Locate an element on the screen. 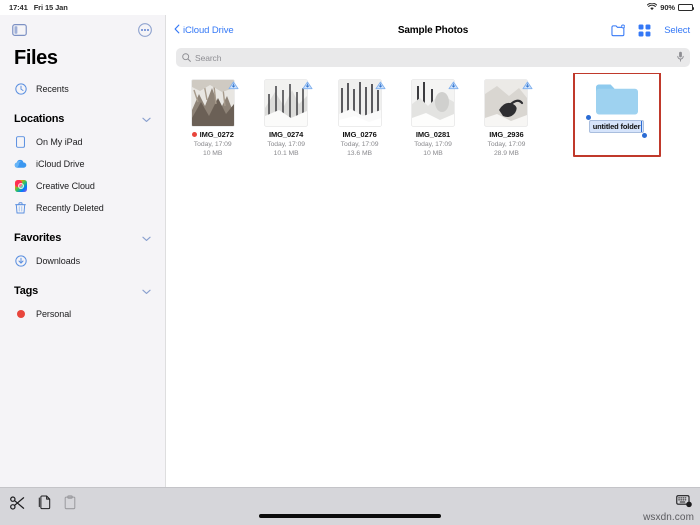 The height and width of the screenshot is (525, 700). back-button-label: iCloud Drive is located at coordinates (208, 30).